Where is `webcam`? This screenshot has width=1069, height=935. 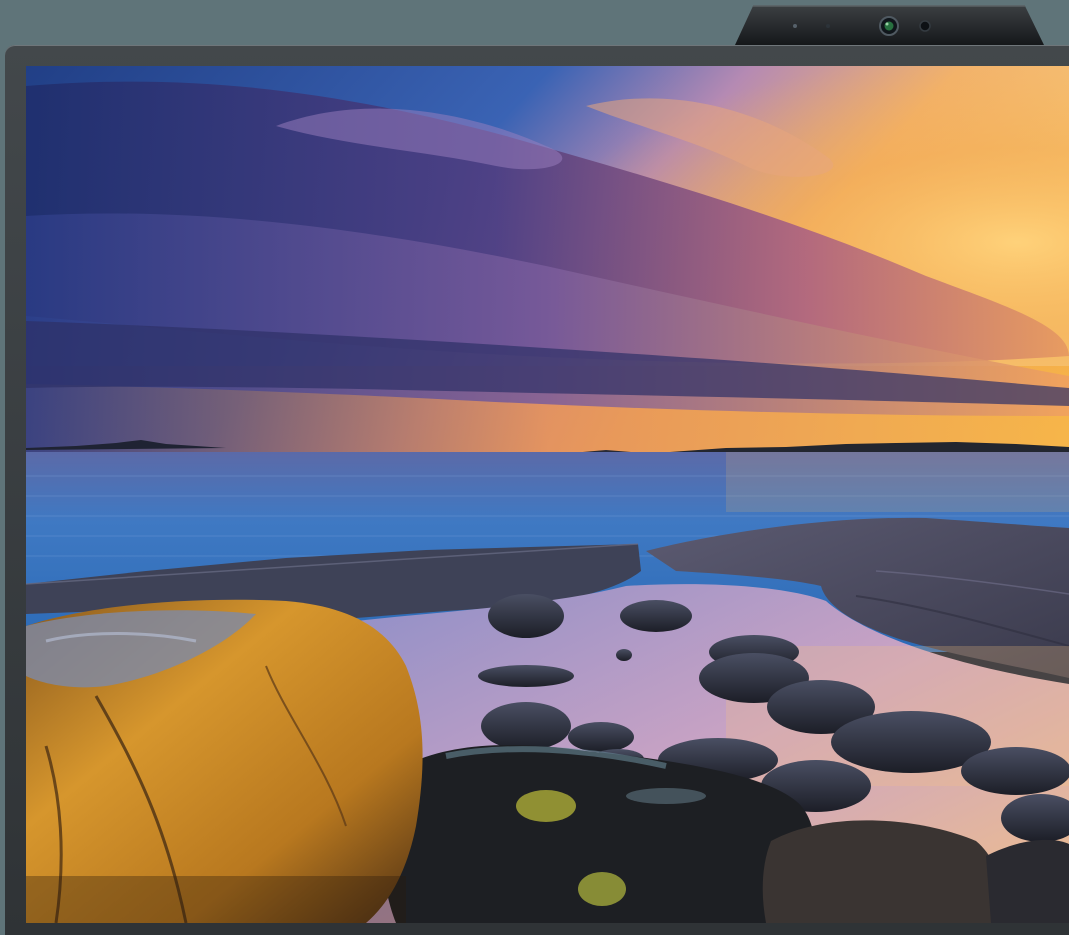
webcam is located at coordinates (889, 25).